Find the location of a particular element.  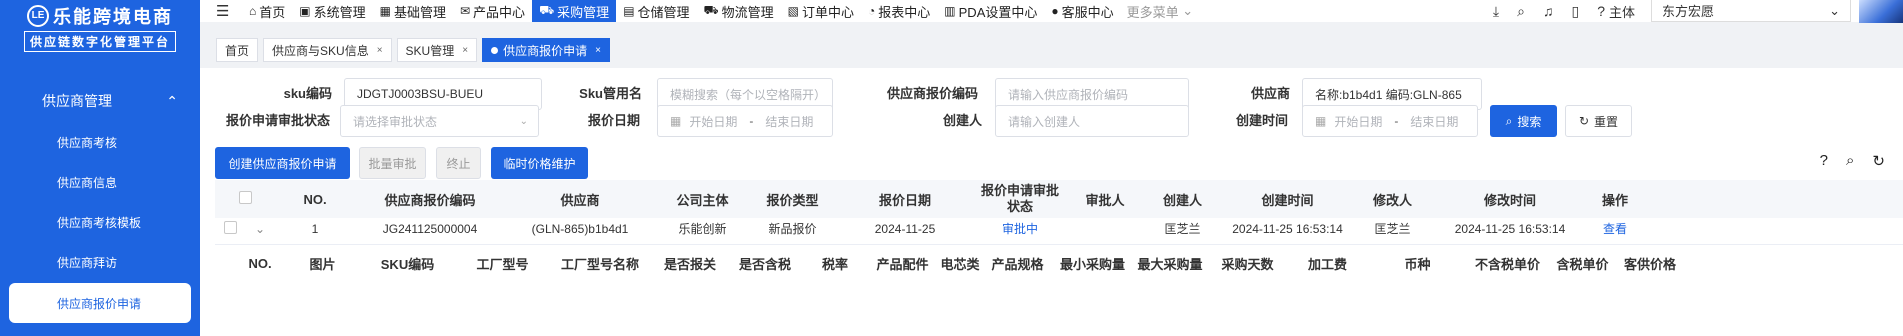

reset-button: ↻ 重置 is located at coordinates (1598, 121).